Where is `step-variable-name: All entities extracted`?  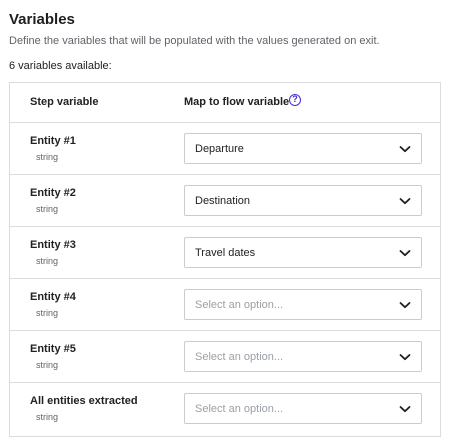 step-variable-name: All entities extracted is located at coordinates (84, 401).